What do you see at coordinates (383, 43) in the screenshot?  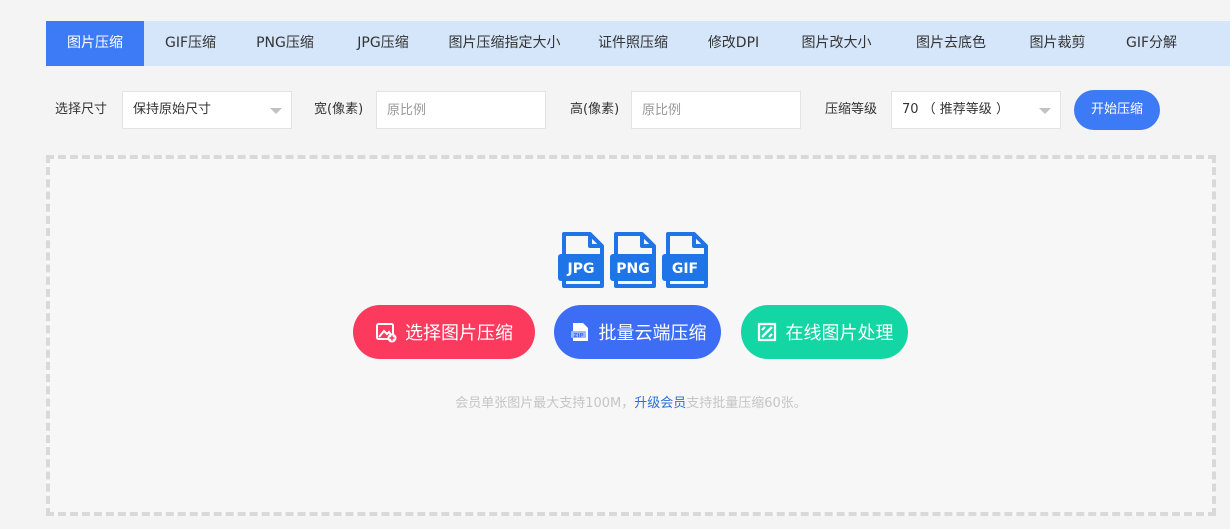 I see `tab-jpg-compress: JPG压缩` at bounding box center [383, 43].